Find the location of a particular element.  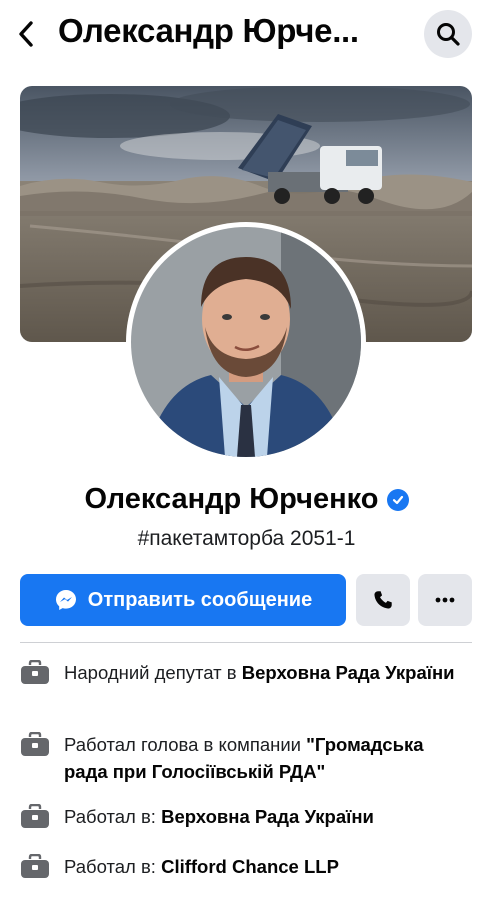

chevron-left-icon is located at coordinates (26, 34).